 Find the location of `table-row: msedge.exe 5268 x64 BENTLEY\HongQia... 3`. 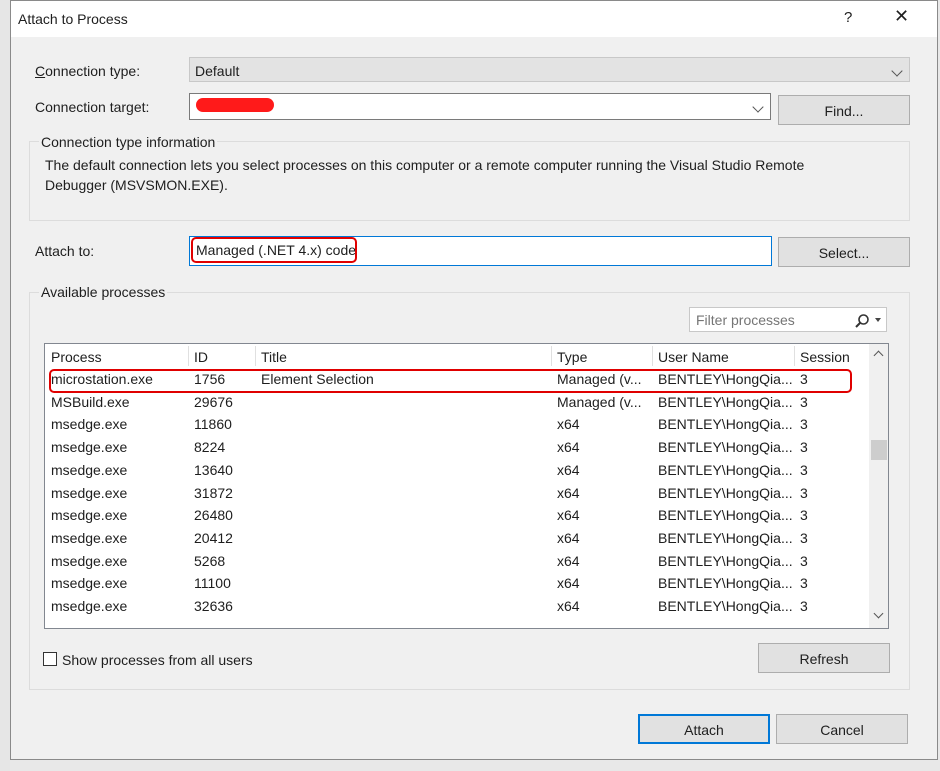

table-row: msedge.exe 5268 x64 BENTLEY\HongQia... 3 is located at coordinates (455, 562).